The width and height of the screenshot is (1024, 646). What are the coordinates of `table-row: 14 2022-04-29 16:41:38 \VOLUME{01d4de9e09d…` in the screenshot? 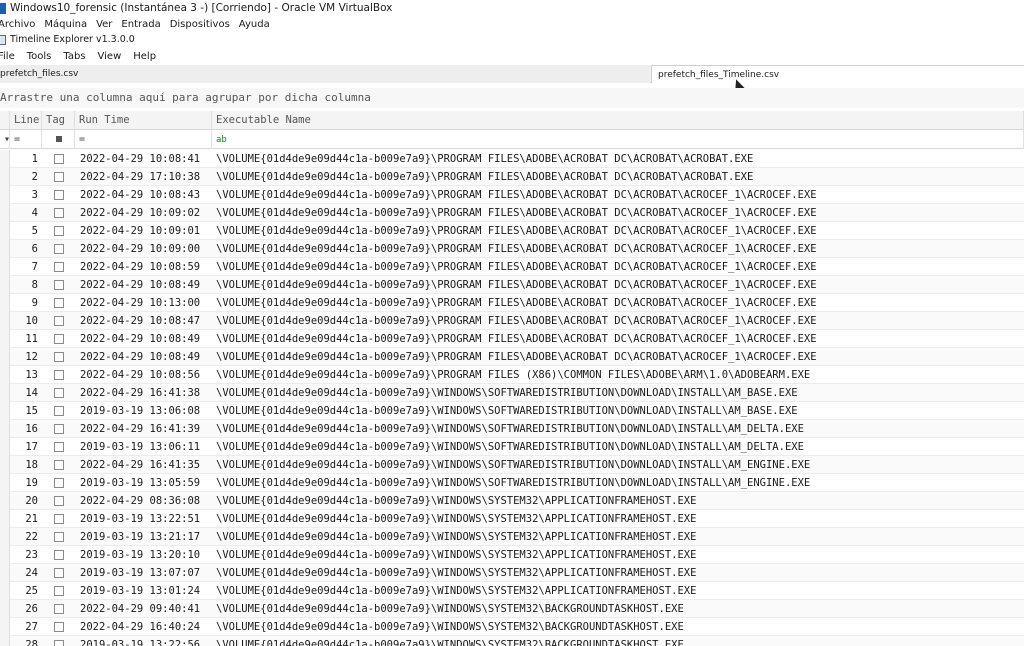 It's located at (512, 393).